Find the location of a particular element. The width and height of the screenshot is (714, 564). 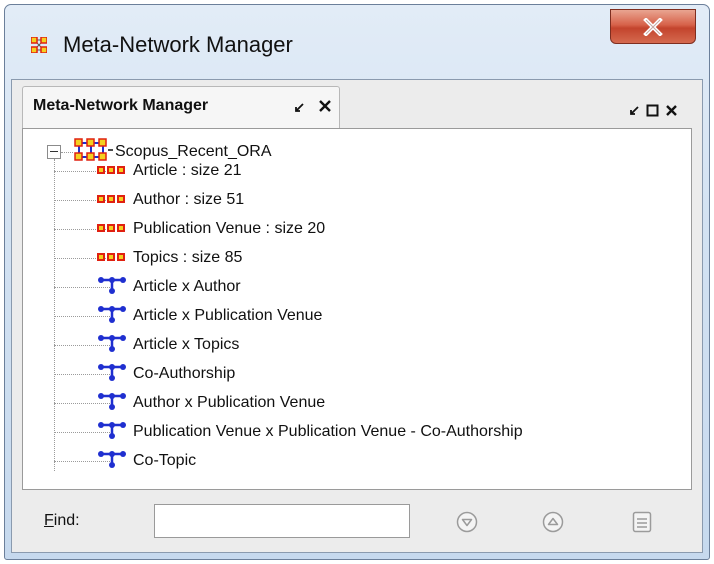

find-label: Find: is located at coordinates (62, 520).